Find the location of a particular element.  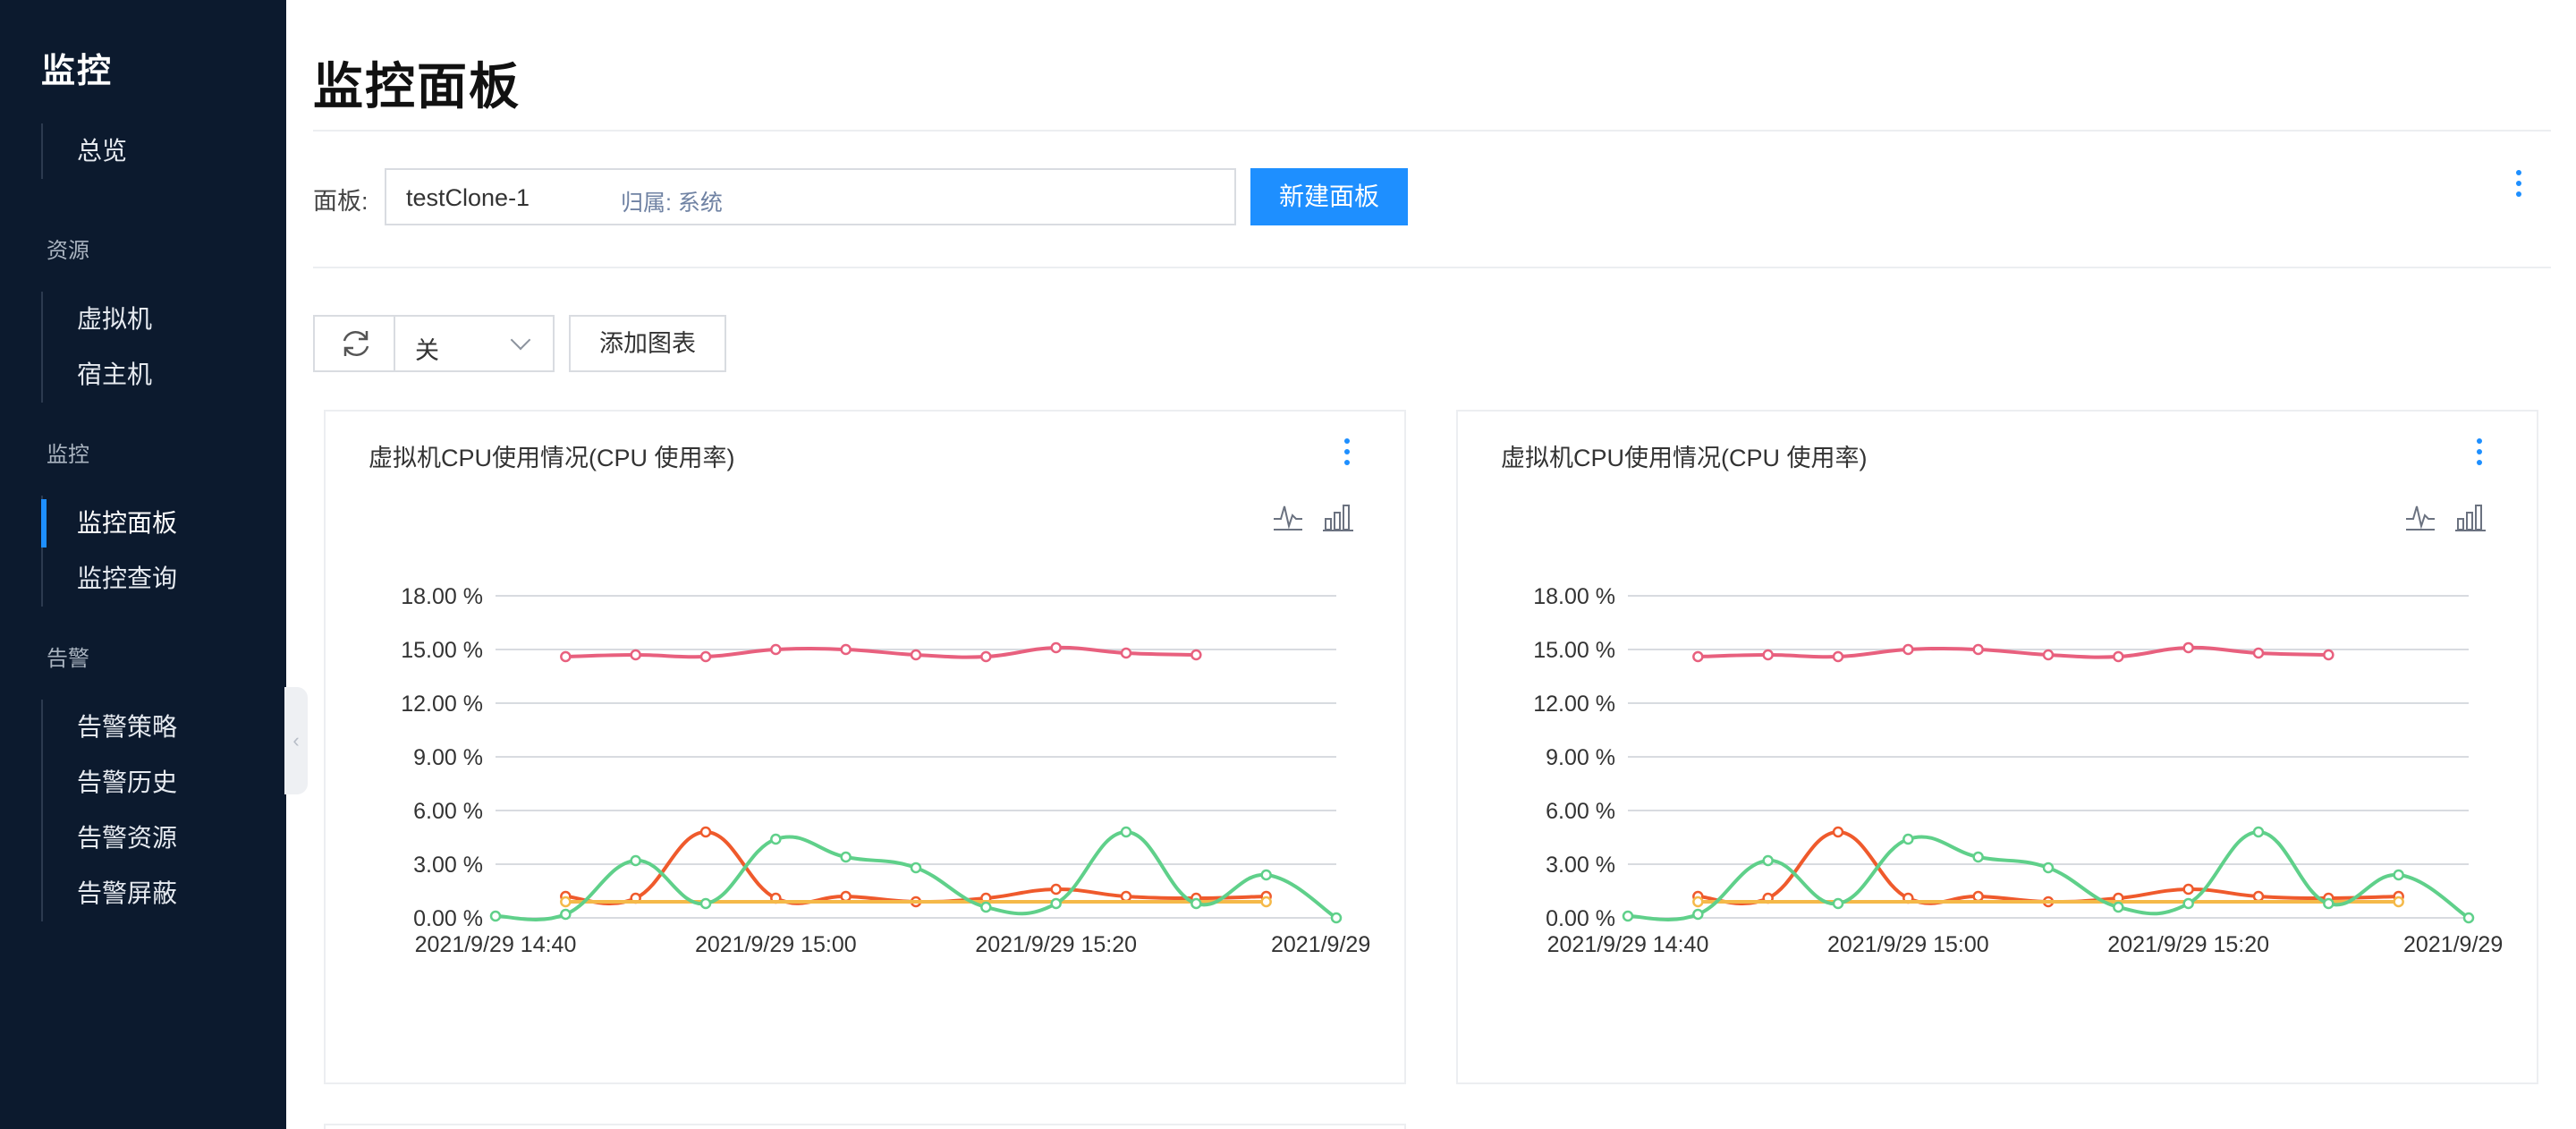

y-tick-label: 6.00 % is located at coordinates (448, 812).